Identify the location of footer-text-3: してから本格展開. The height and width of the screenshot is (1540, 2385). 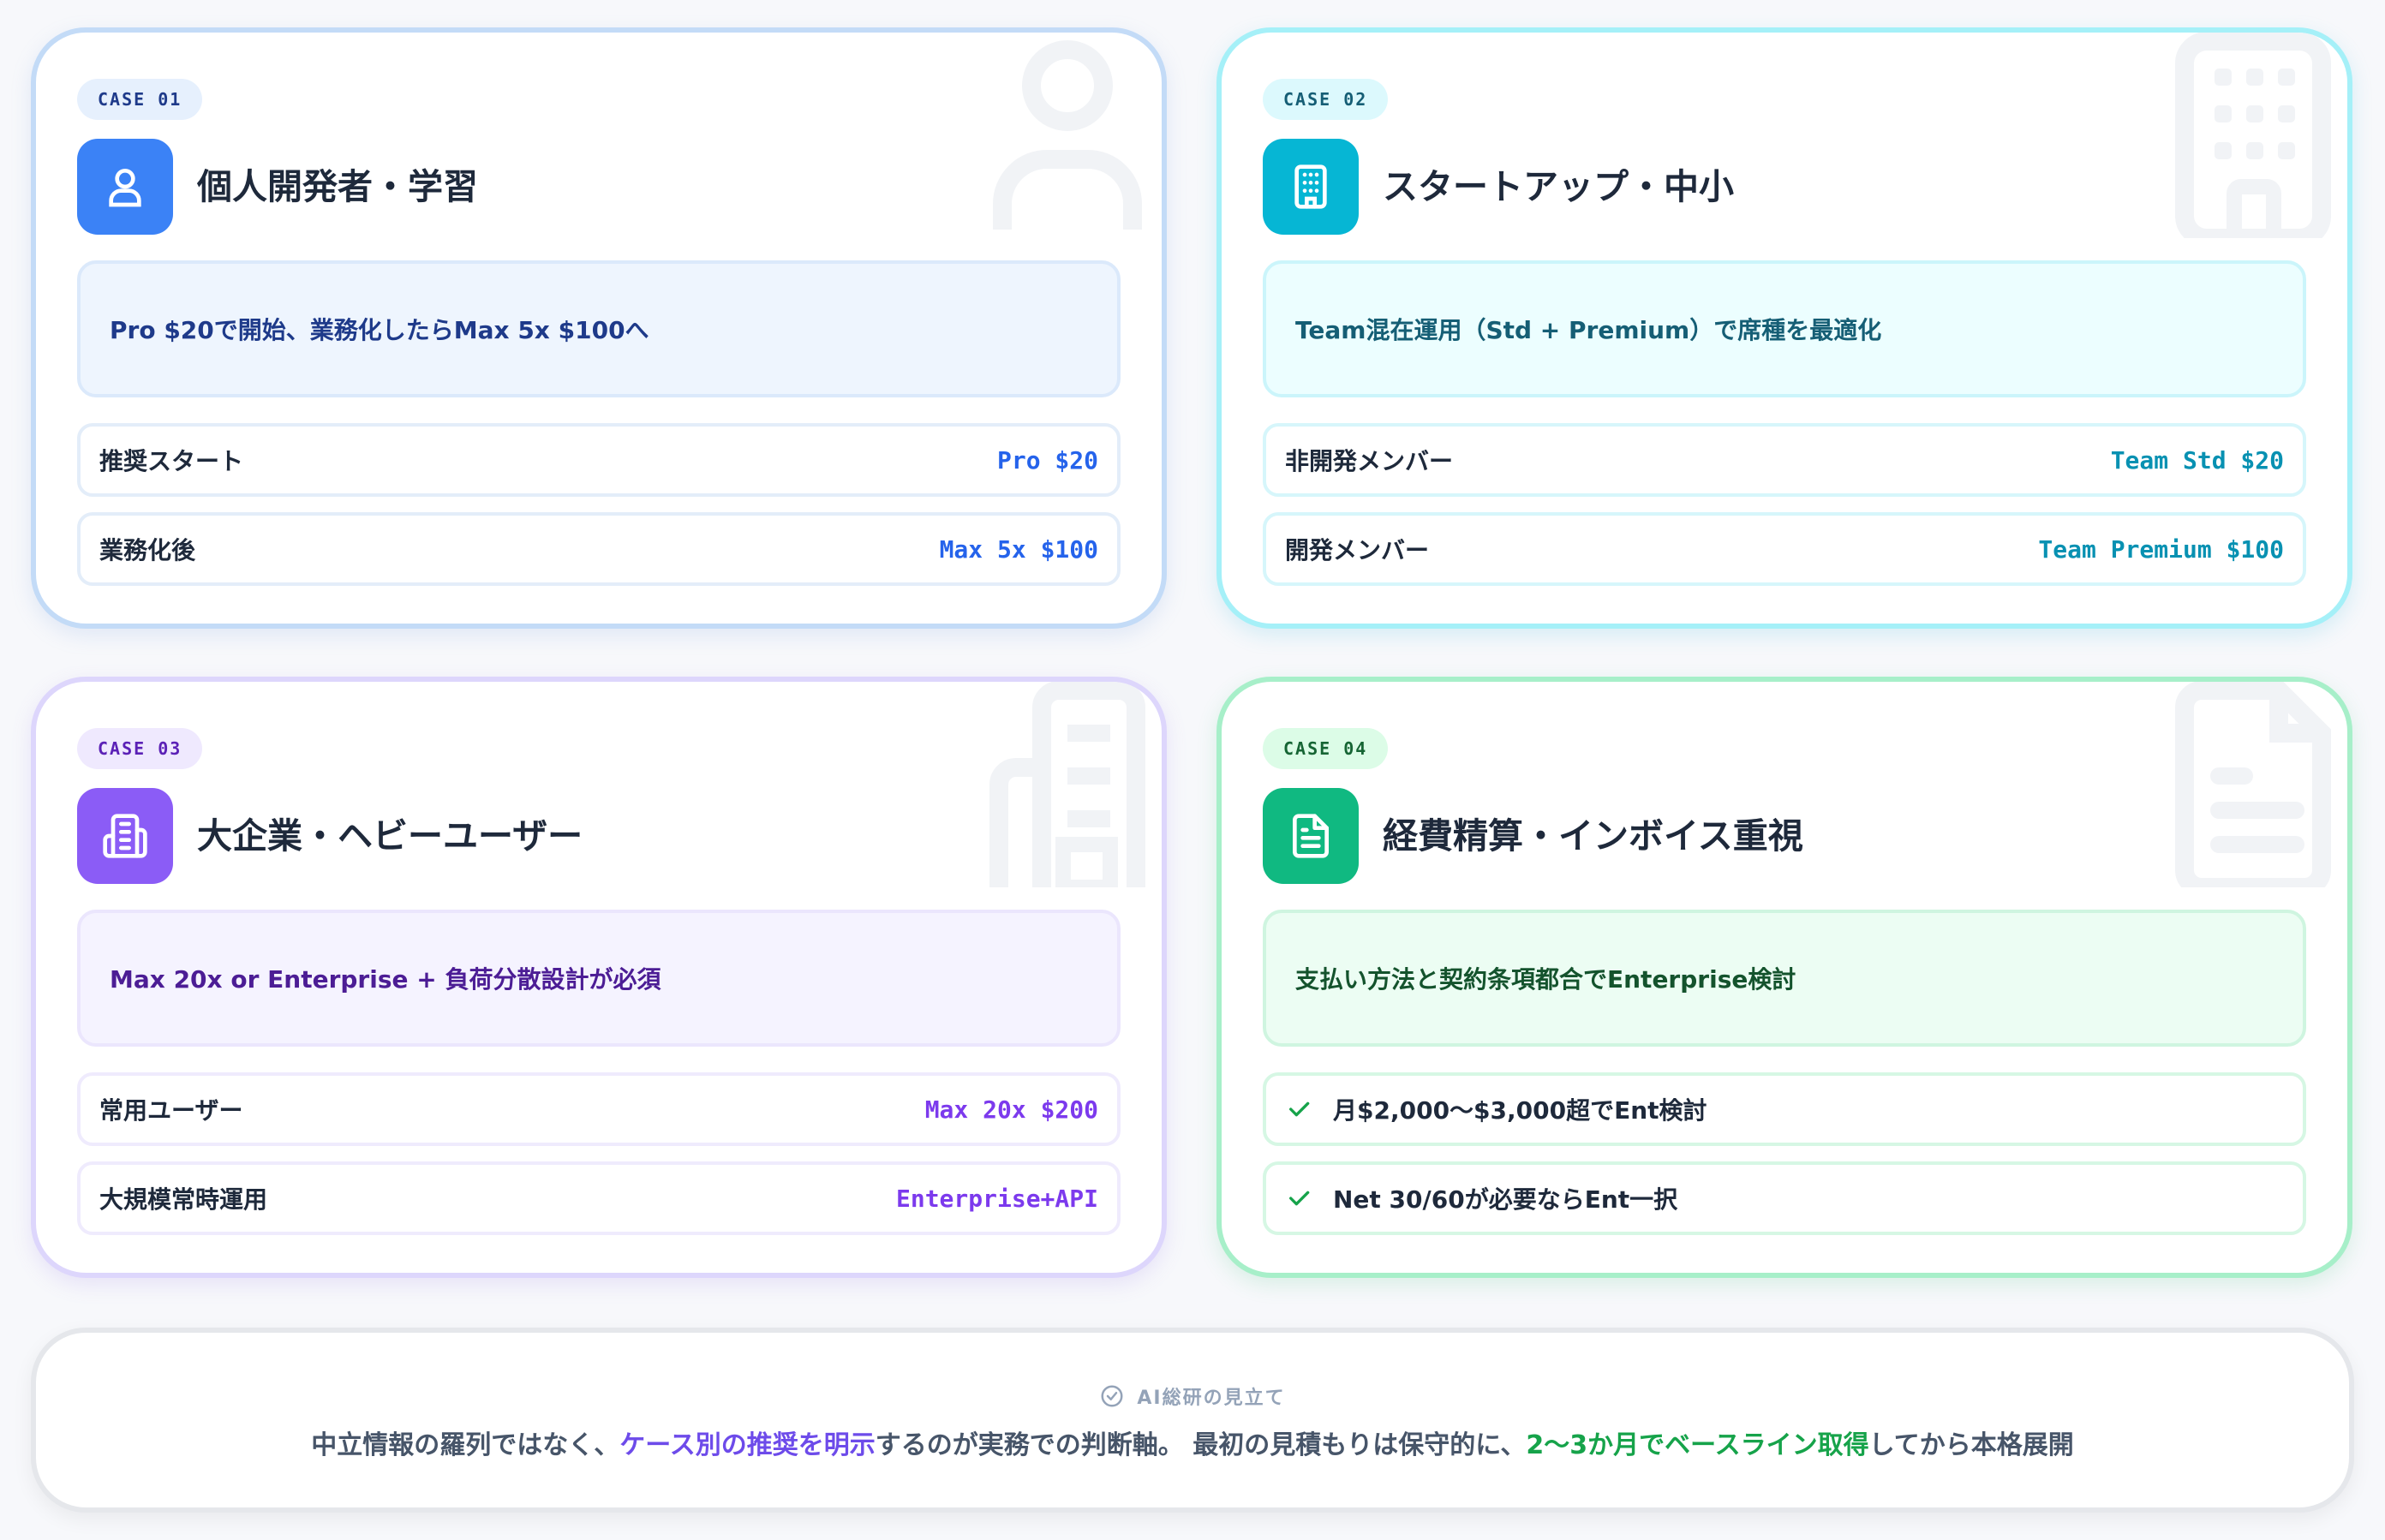
(1971, 1445).